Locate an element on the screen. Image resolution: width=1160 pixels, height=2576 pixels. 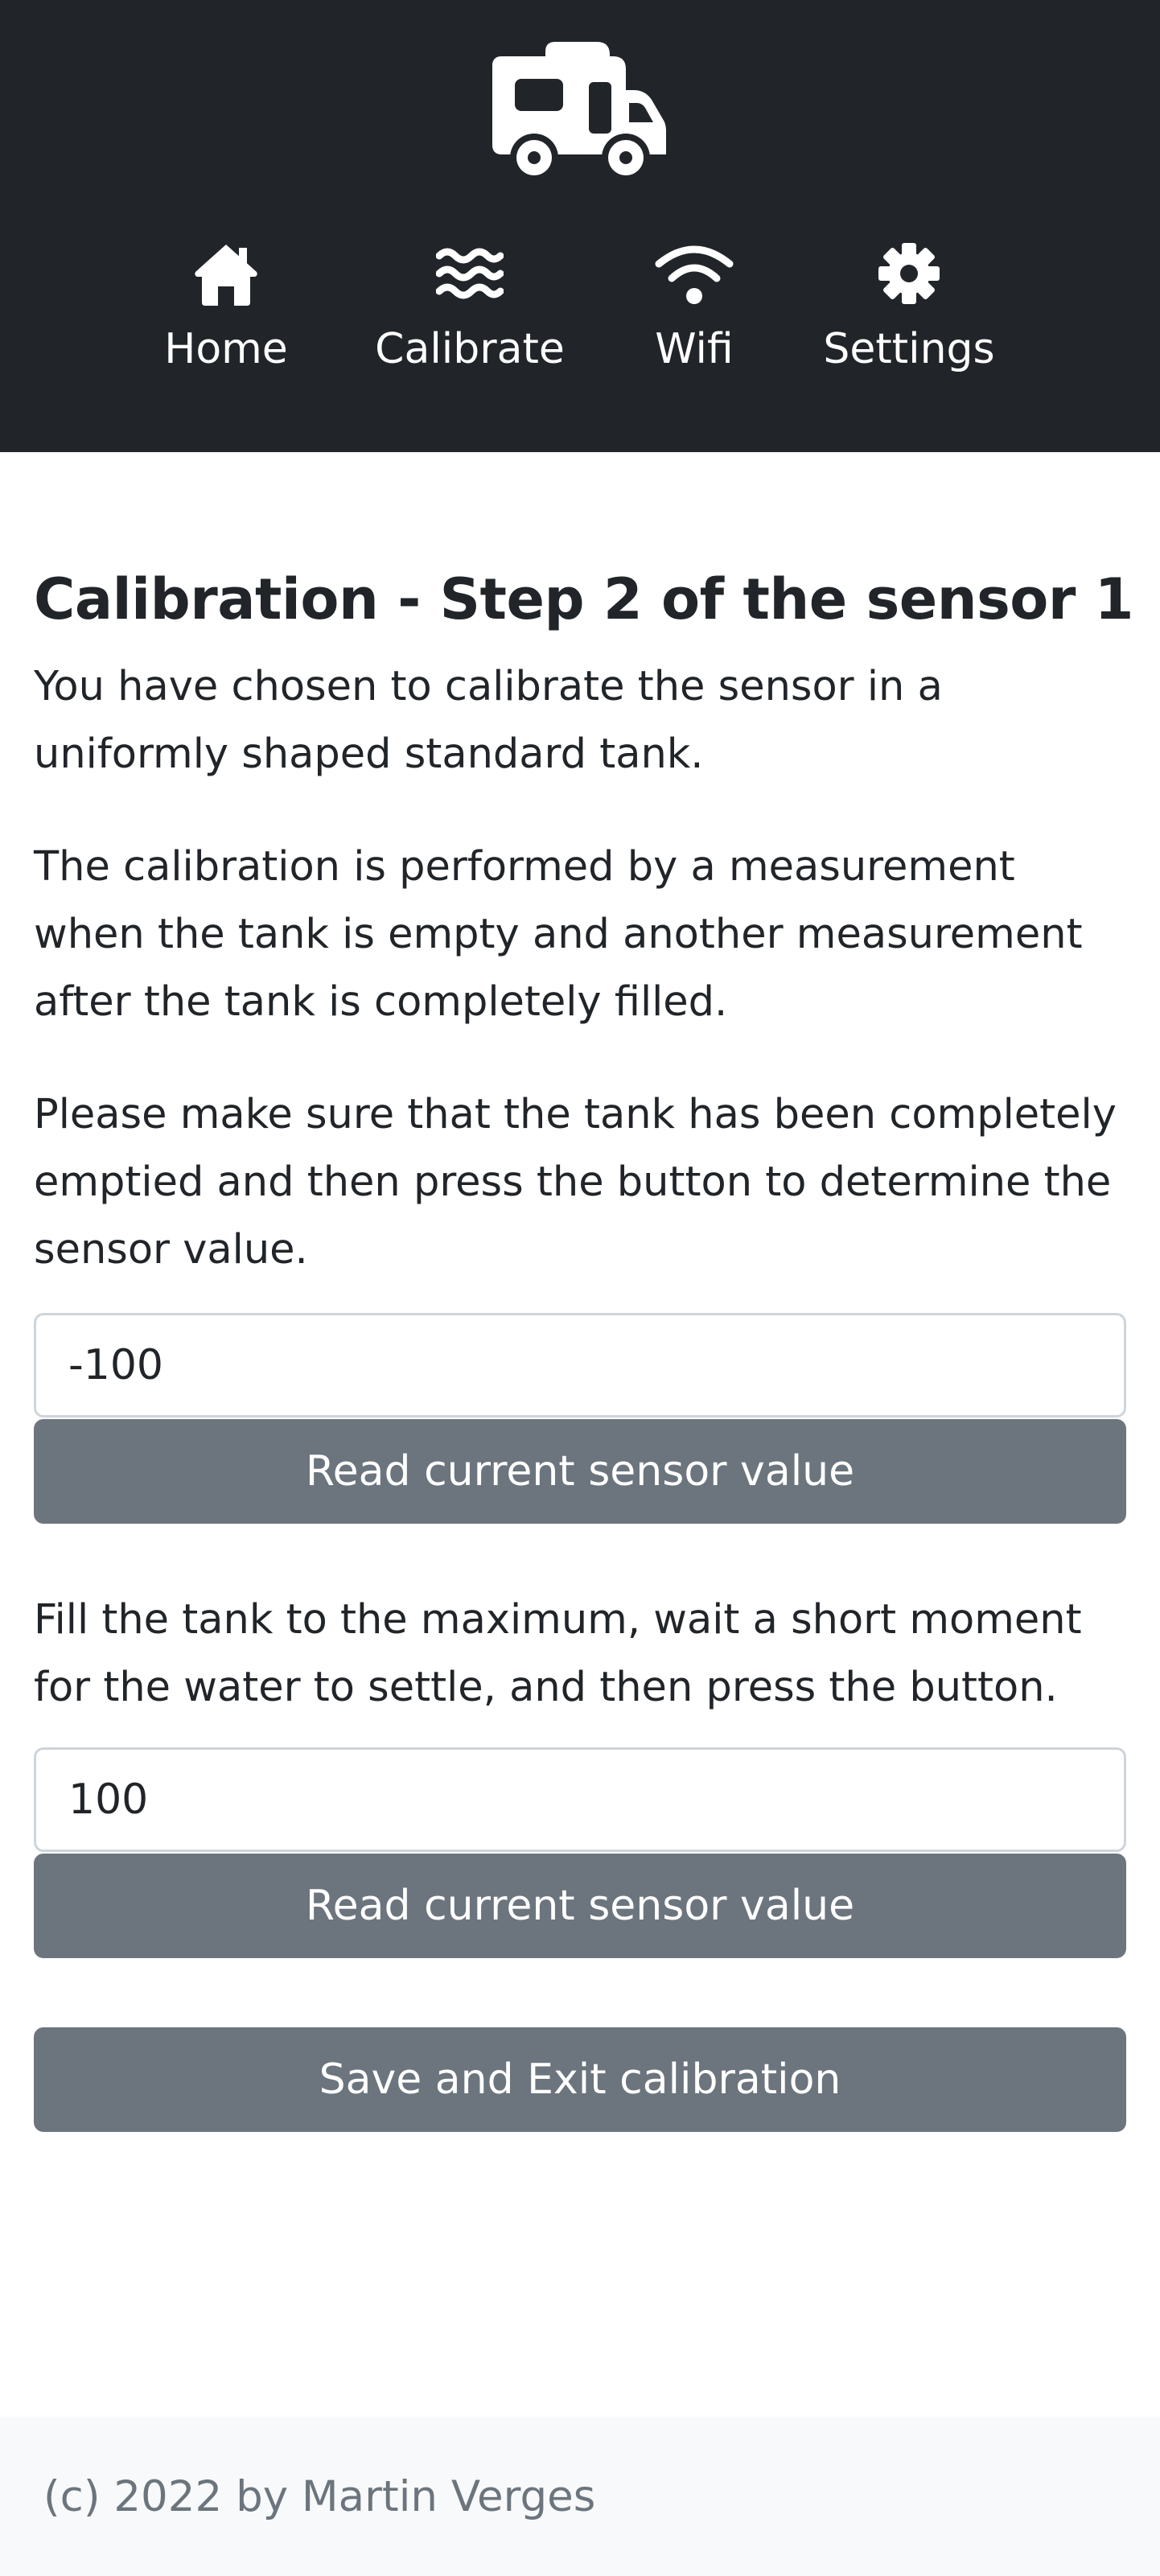
nav-wifi: Wifi is located at coordinates (694, 312).